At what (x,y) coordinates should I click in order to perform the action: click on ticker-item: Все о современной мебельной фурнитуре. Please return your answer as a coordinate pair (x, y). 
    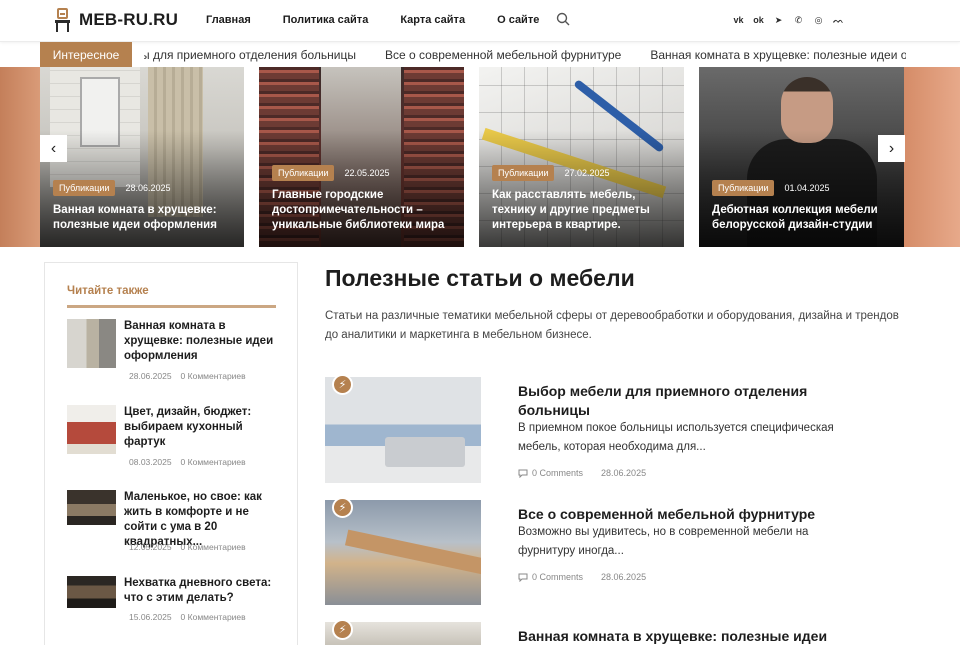
    Looking at the image, I should click on (503, 55).